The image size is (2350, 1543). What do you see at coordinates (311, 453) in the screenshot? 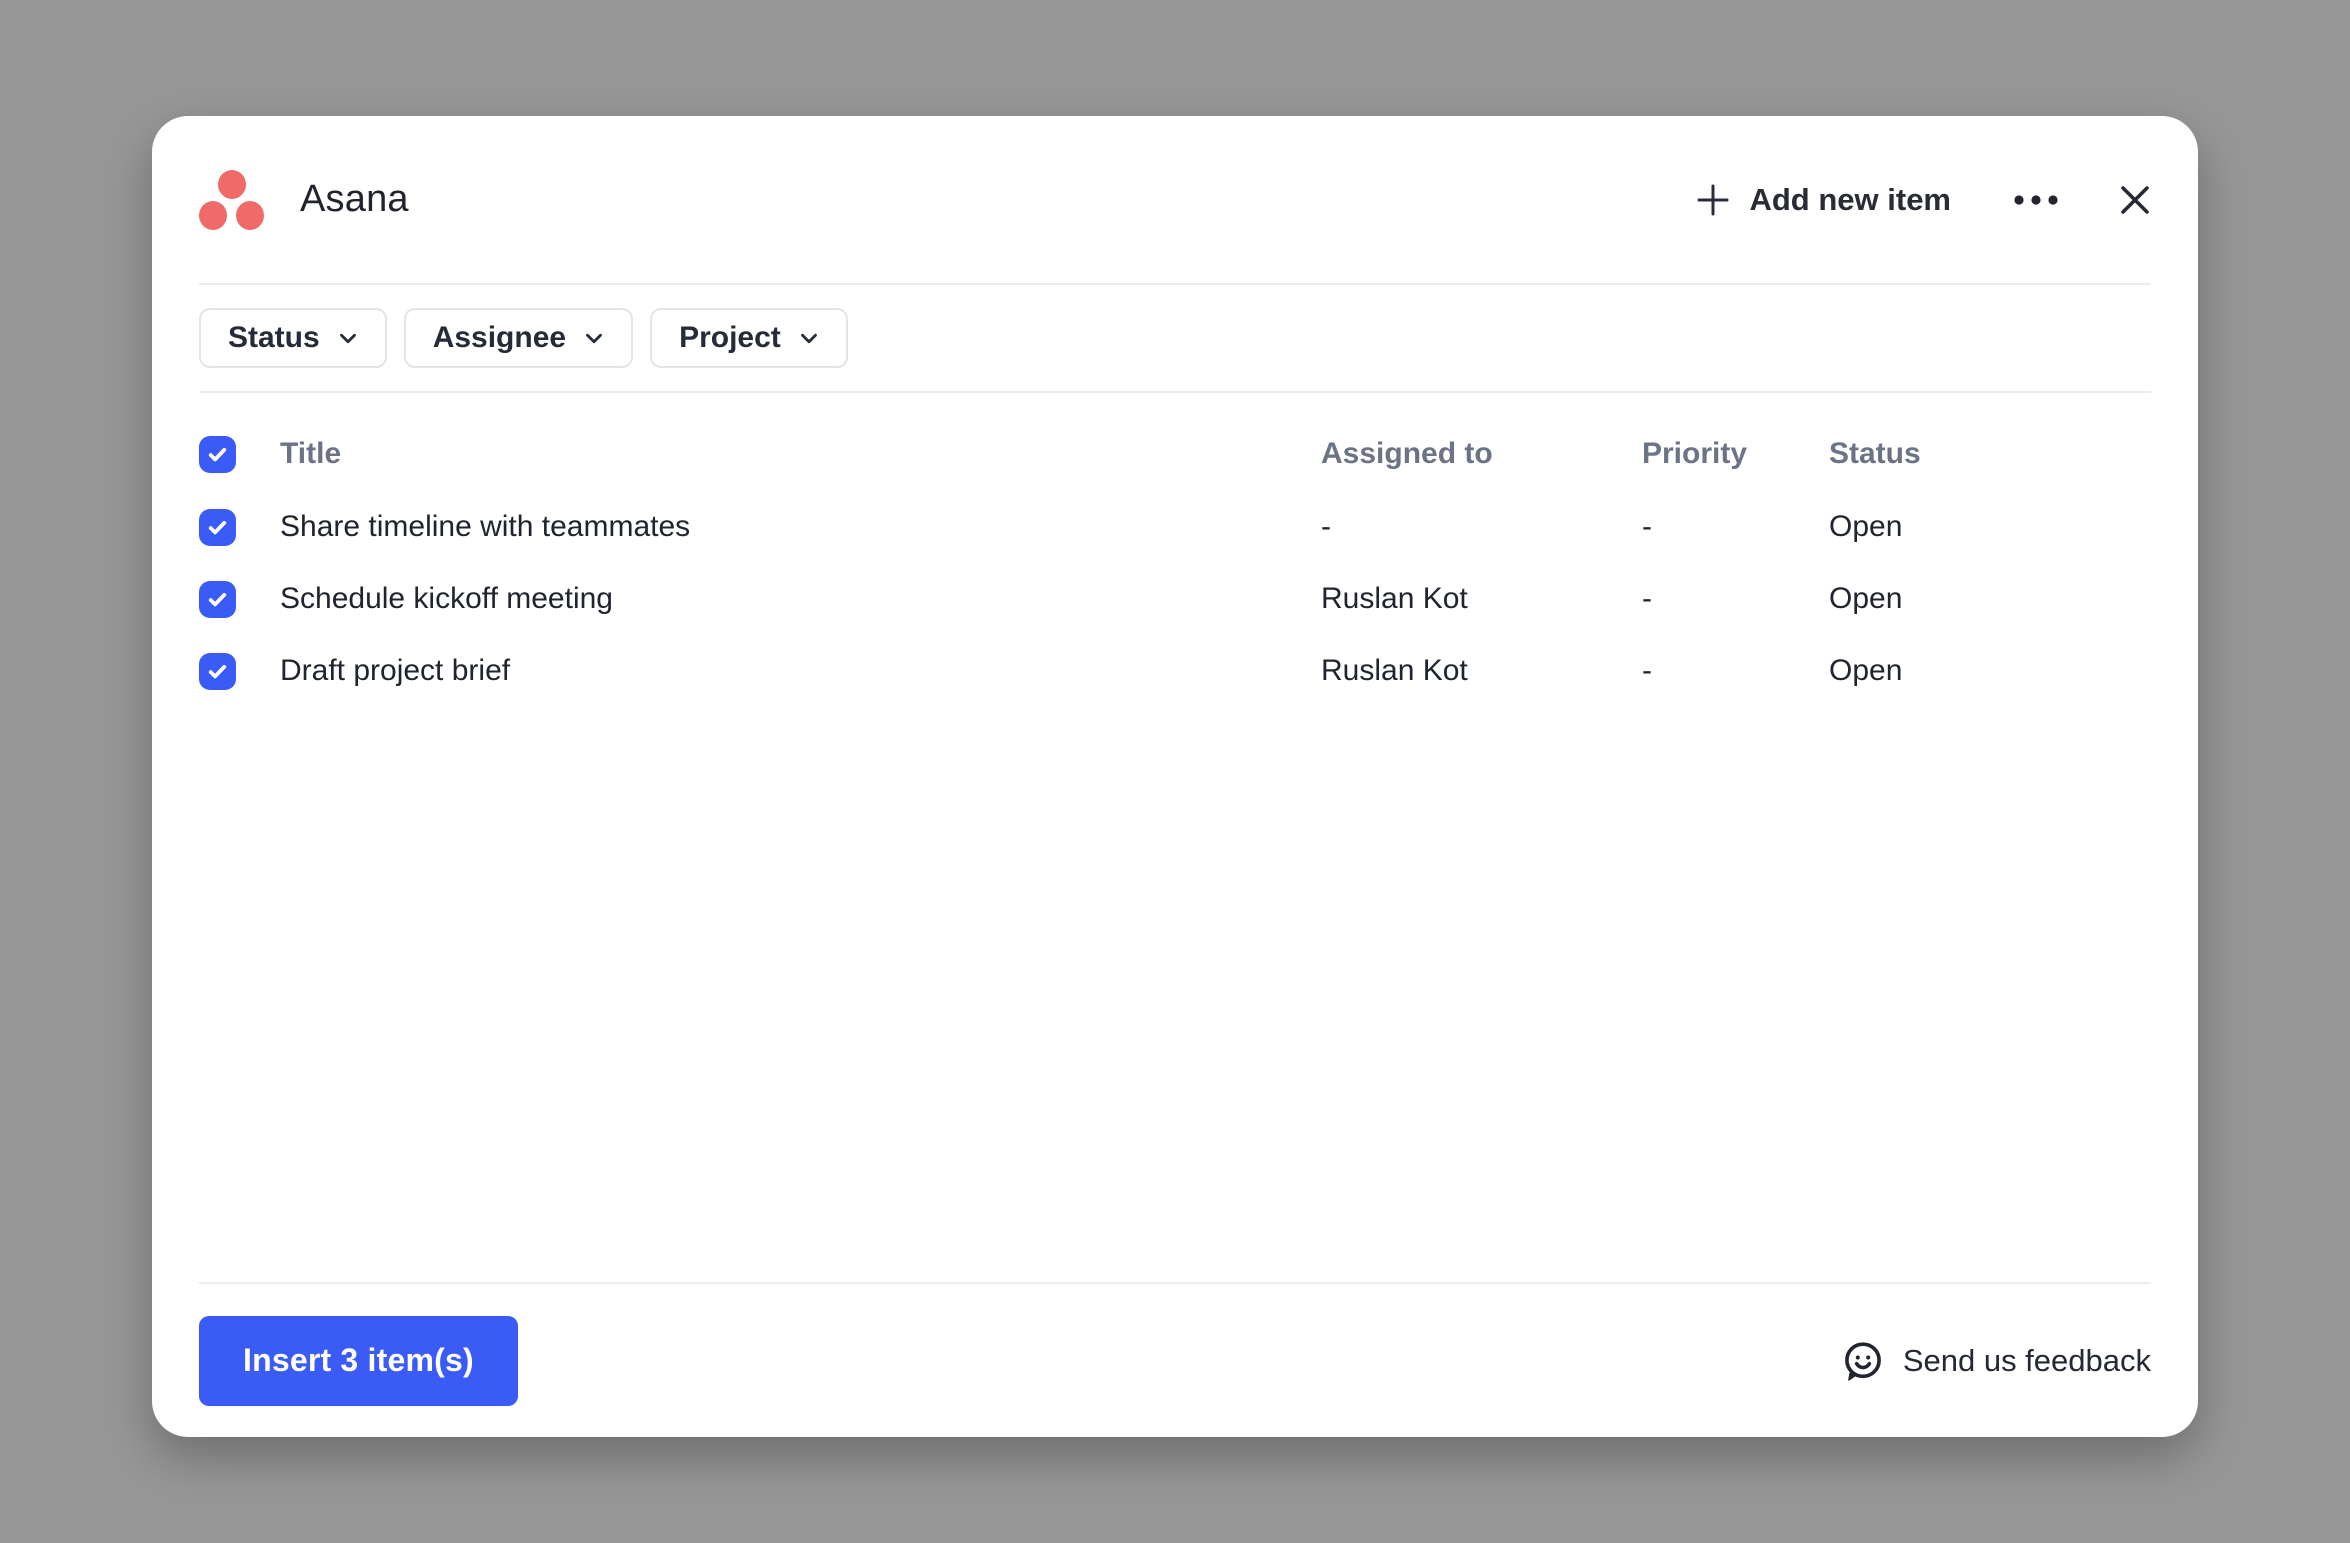
I see `column-header-title: Title` at bounding box center [311, 453].